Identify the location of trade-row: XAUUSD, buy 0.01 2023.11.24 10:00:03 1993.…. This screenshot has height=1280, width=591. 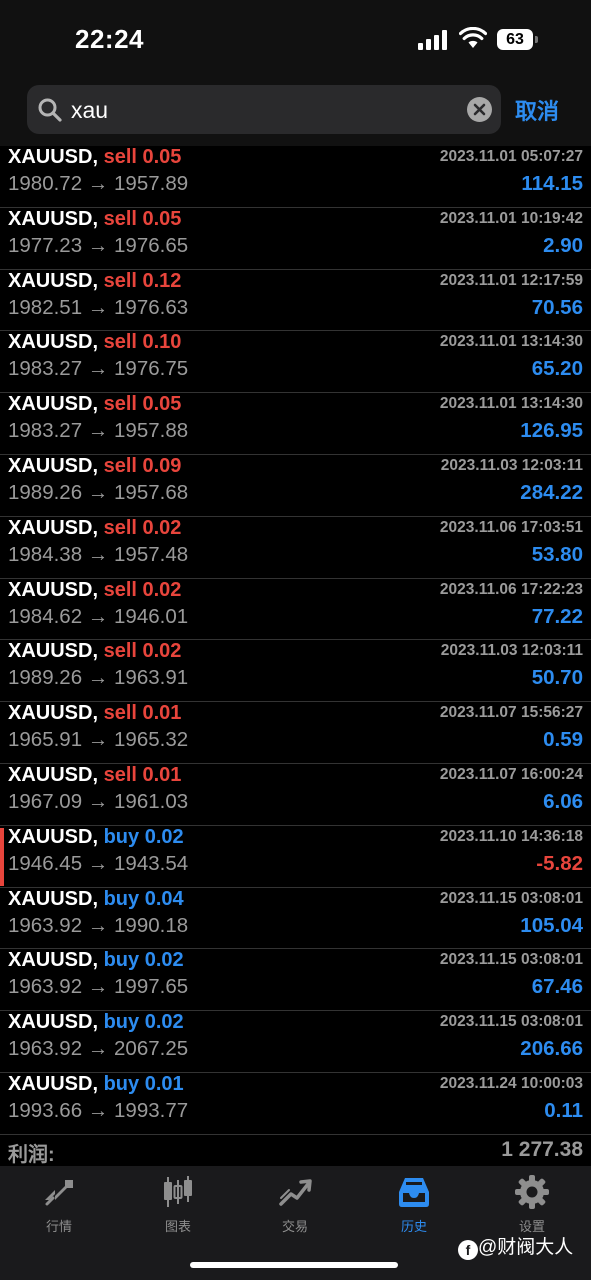
(295, 1104).